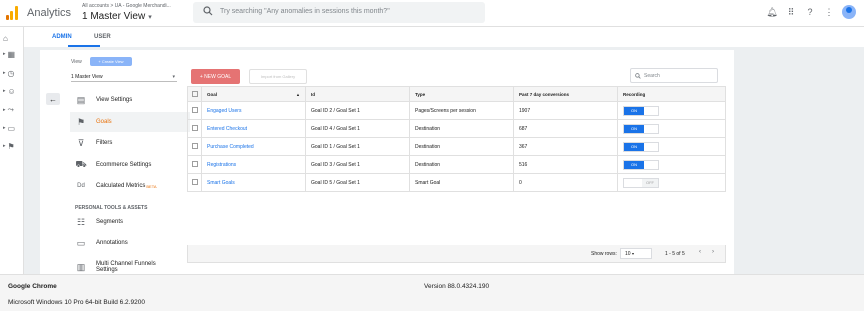 This screenshot has height=311, width=864. Describe the element at coordinates (111, 208) in the screenshot. I see `section-title: PERSONAL TOOLS & ASSETS` at that location.